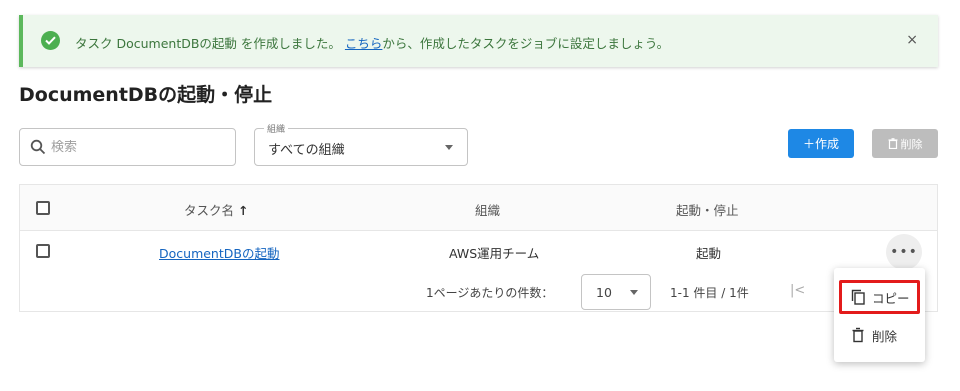 This screenshot has height=391, width=960. I want to click on page-title: DocumentDBの起動・停止, so click(146, 95).